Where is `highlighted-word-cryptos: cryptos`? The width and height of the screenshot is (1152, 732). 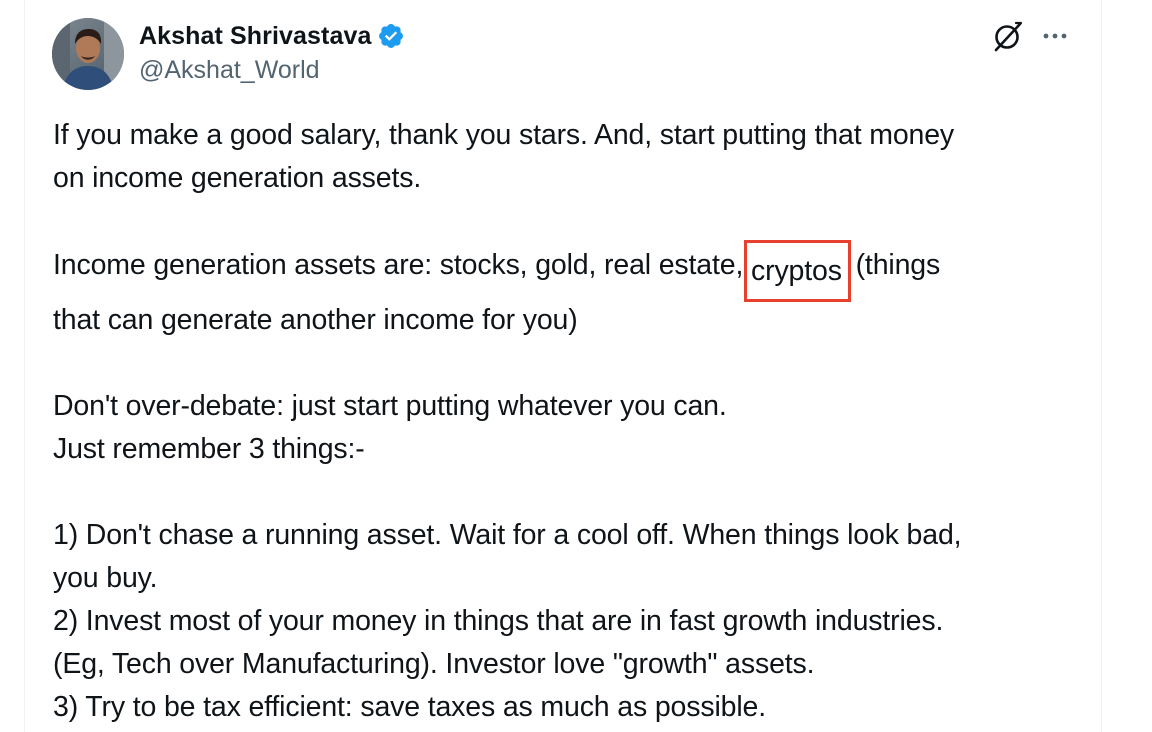 highlighted-word-cryptos: cryptos is located at coordinates (797, 271).